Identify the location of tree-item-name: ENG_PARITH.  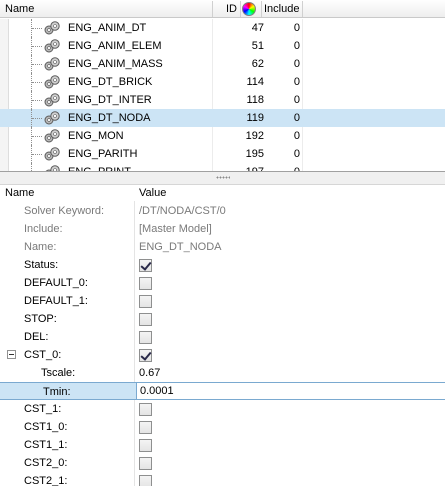
(103, 154).